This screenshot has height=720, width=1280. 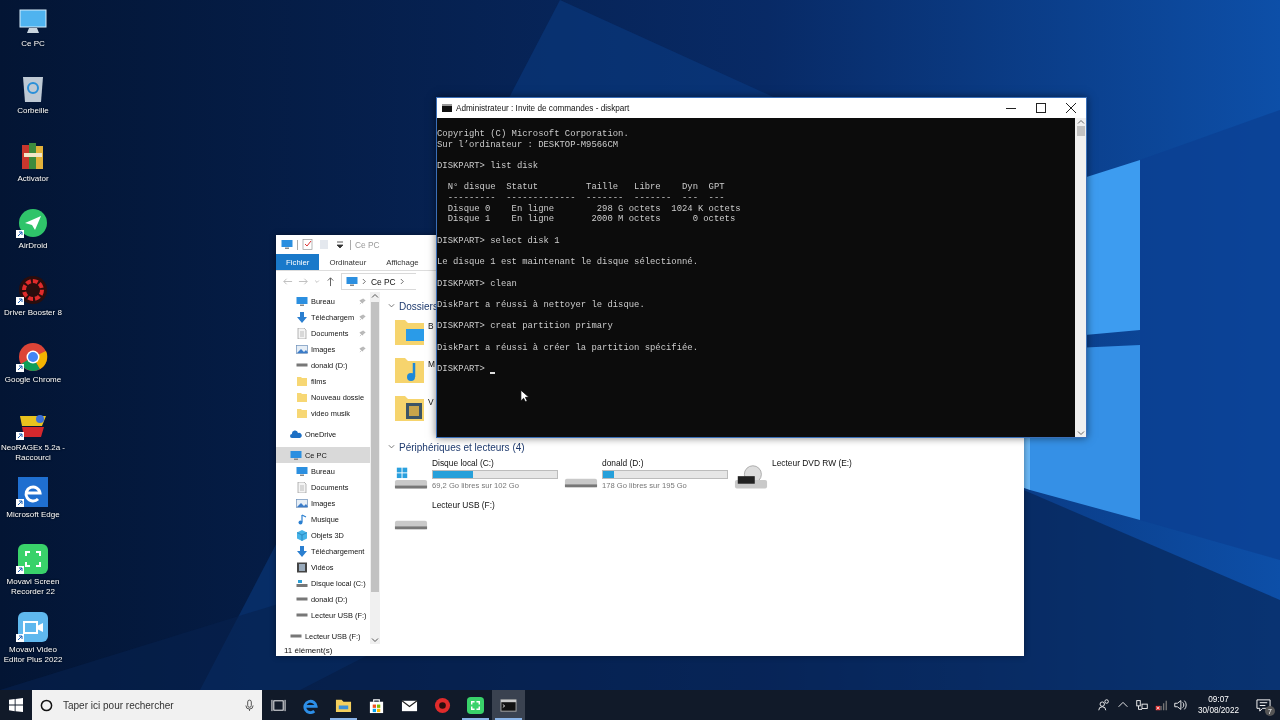 What do you see at coordinates (528, 145) in the screenshot?
I see `console-line: Sur l’ordinateur : DESKTOP-M9566CM` at bounding box center [528, 145].